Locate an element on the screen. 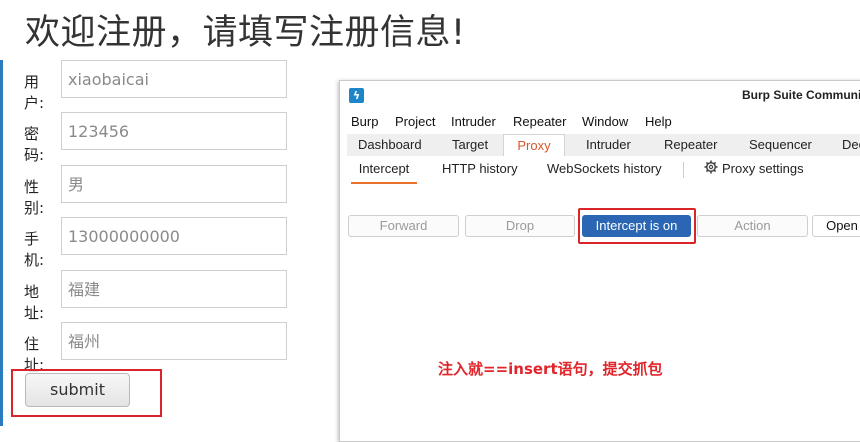  tab-sequencer: Sequencer is located at coordinates (780, 145).